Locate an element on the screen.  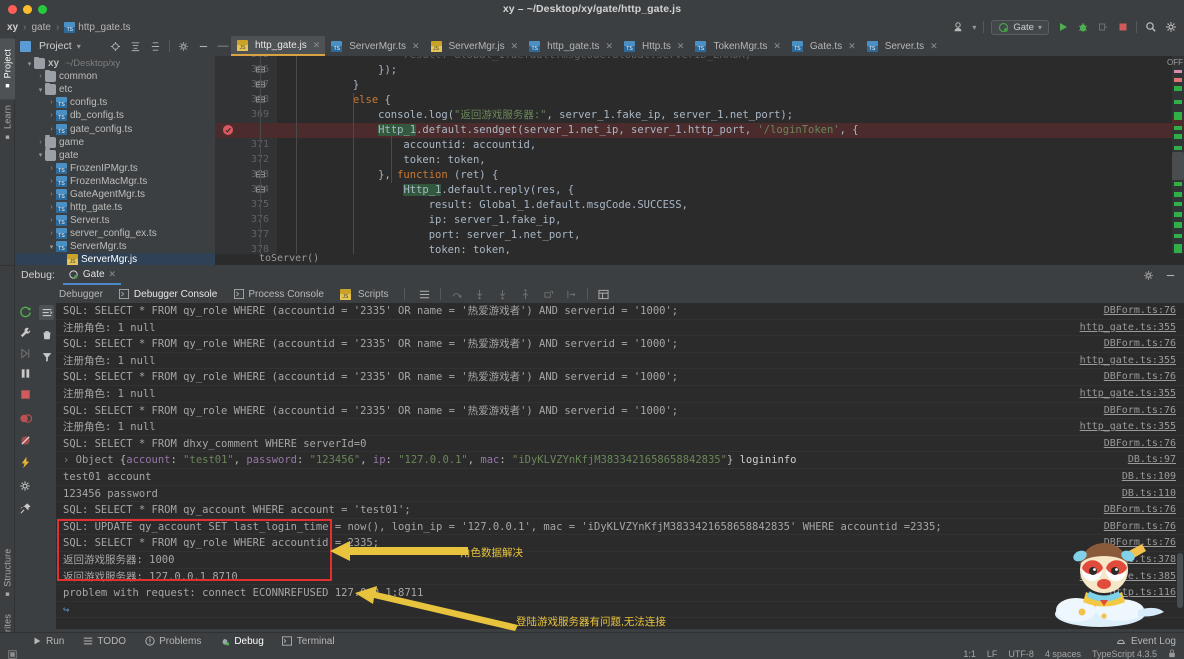
run-icon is located at coordinates (1062, 27).